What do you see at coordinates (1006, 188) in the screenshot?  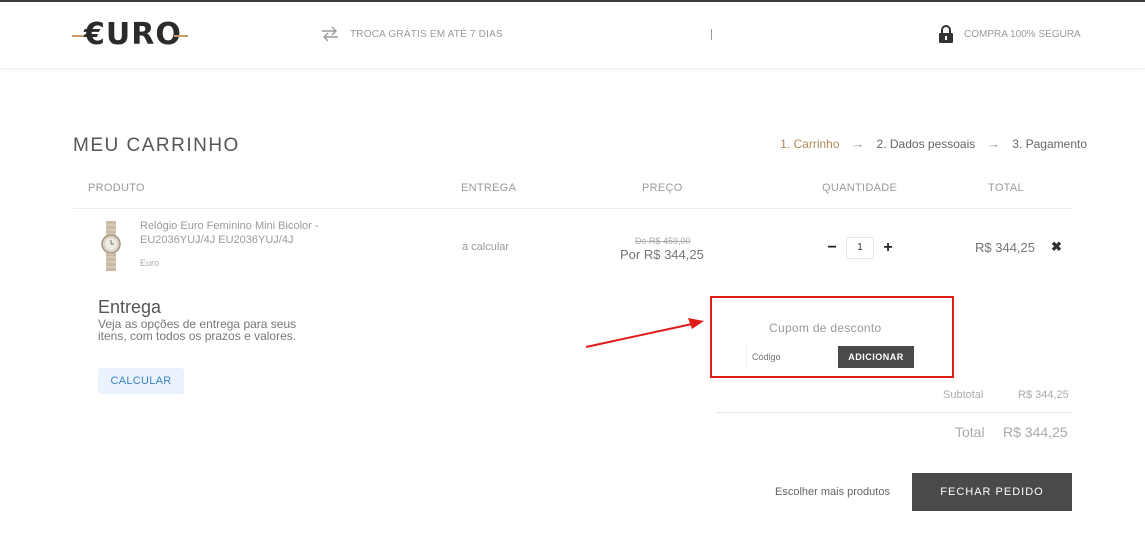 I see `column-header-total: TOTAL` at bounding box center [1006, 188].